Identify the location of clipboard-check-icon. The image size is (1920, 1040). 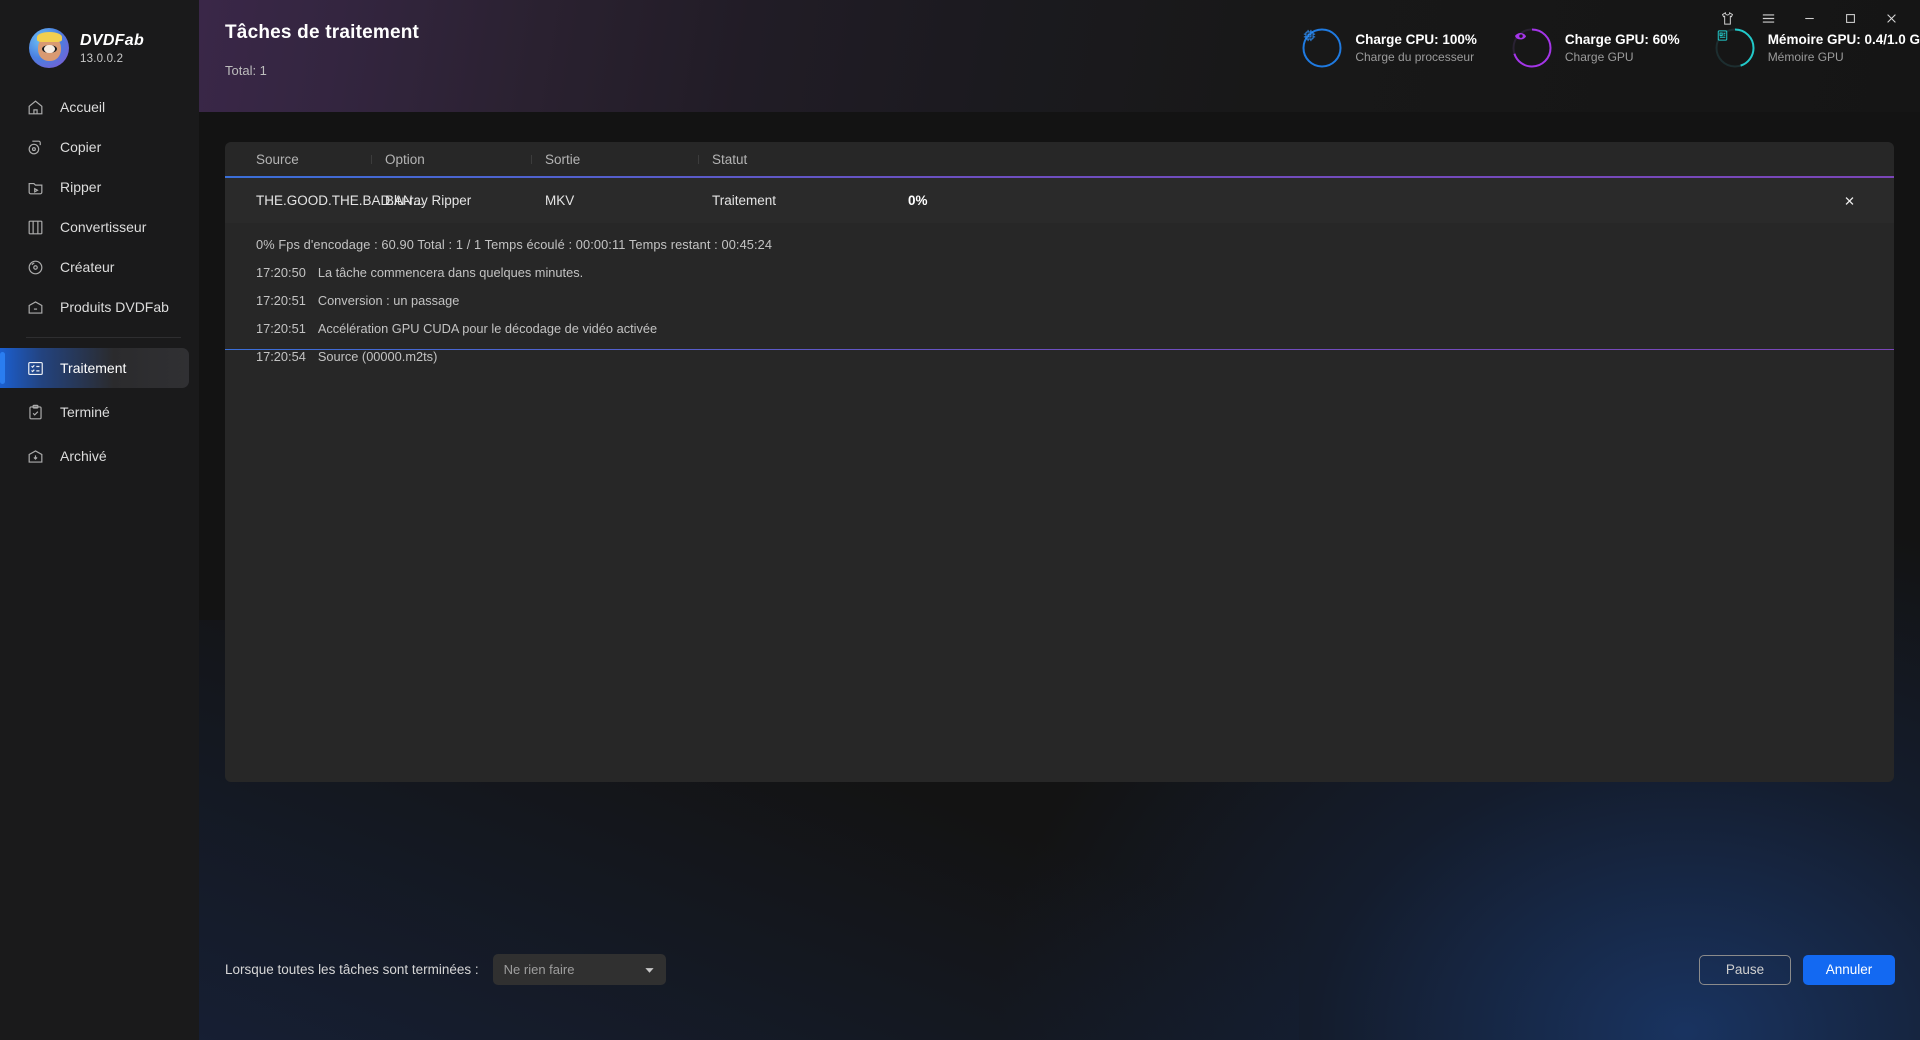
(35, 412).